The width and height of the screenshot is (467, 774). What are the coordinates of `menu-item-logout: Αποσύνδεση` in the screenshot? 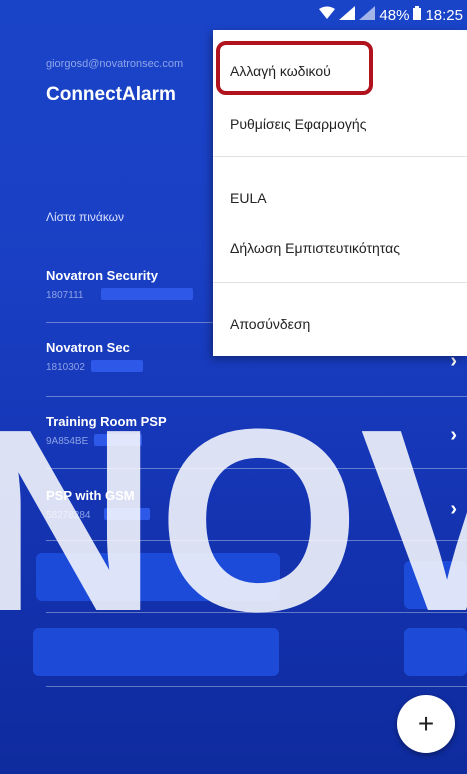 It's located at (270, 324).